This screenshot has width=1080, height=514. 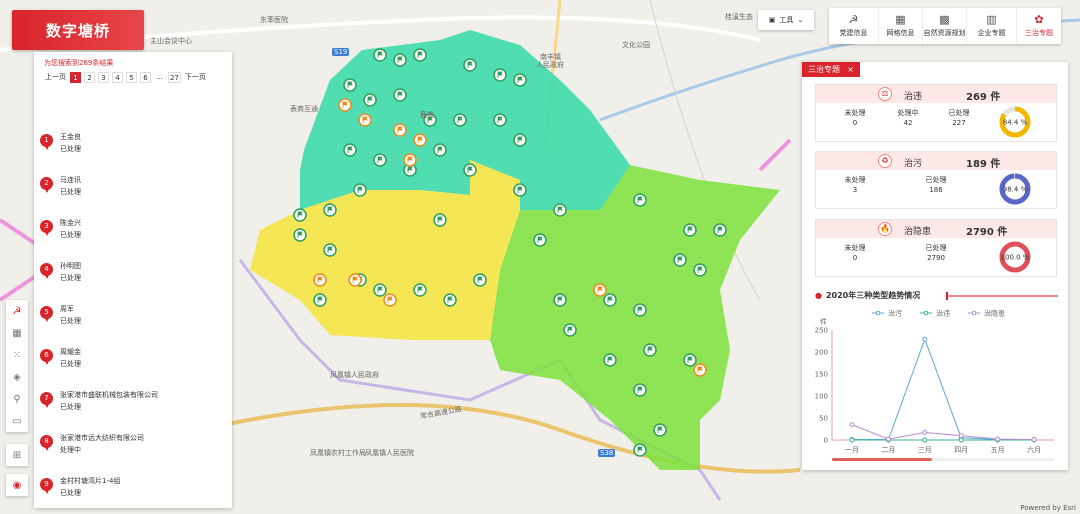 I want to click on page-button: 4, so click(x=117, y=77).